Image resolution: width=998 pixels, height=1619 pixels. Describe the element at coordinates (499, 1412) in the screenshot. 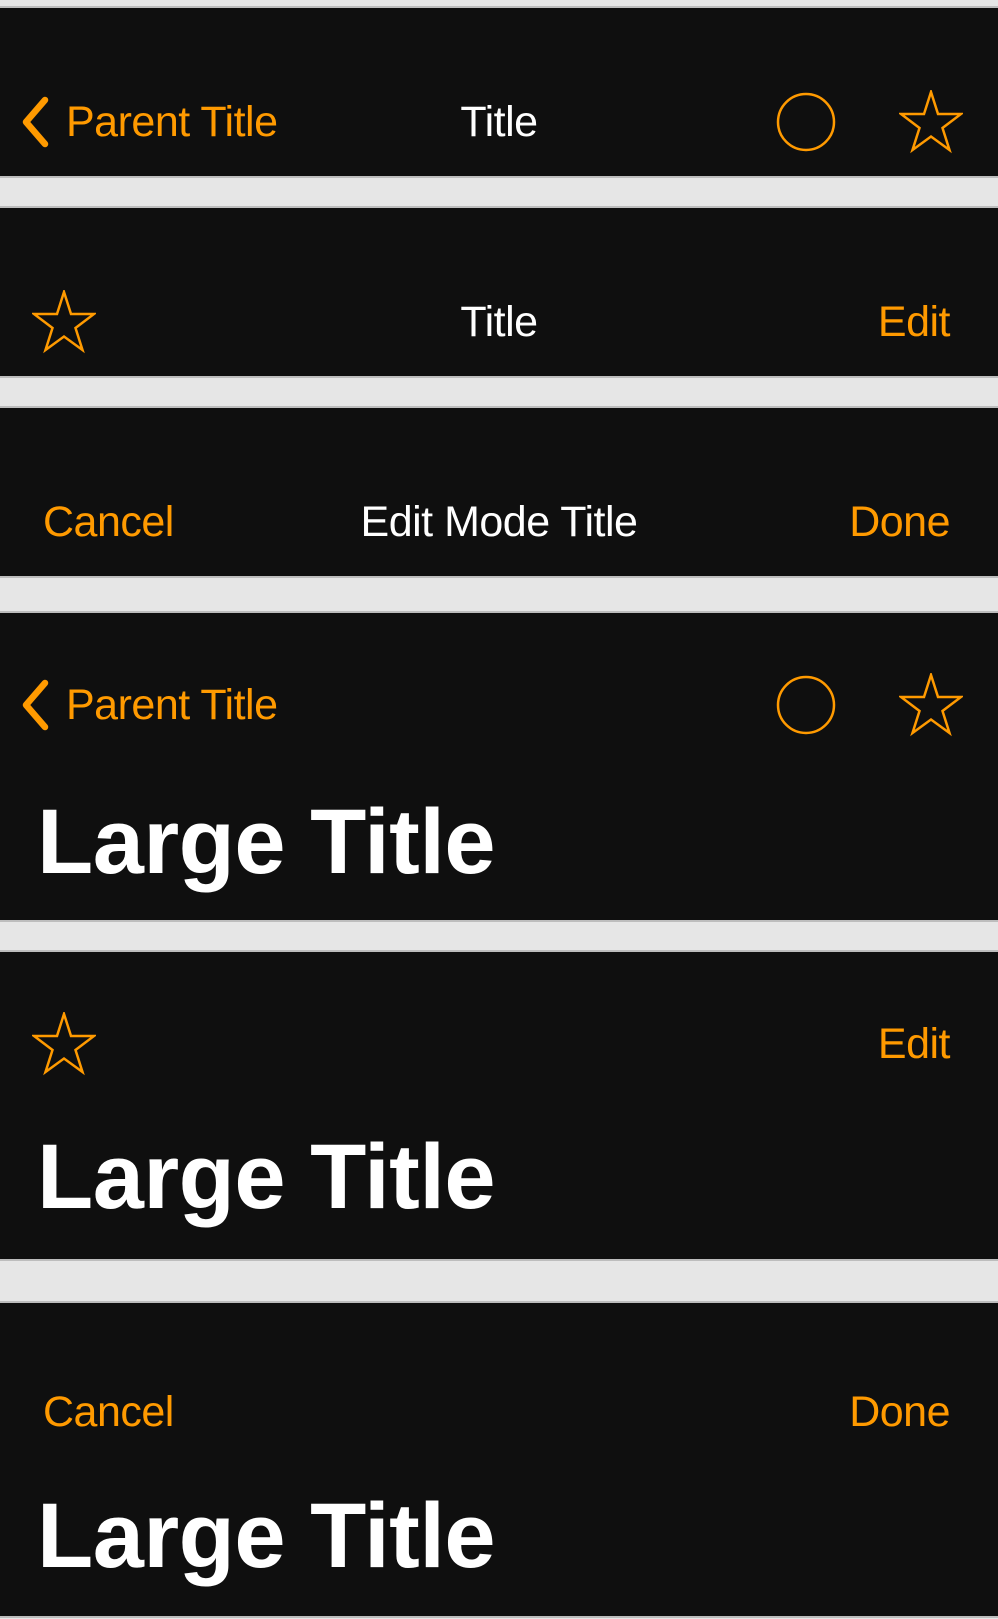

I see `nav-bar-row: Cancel Done` at that location.